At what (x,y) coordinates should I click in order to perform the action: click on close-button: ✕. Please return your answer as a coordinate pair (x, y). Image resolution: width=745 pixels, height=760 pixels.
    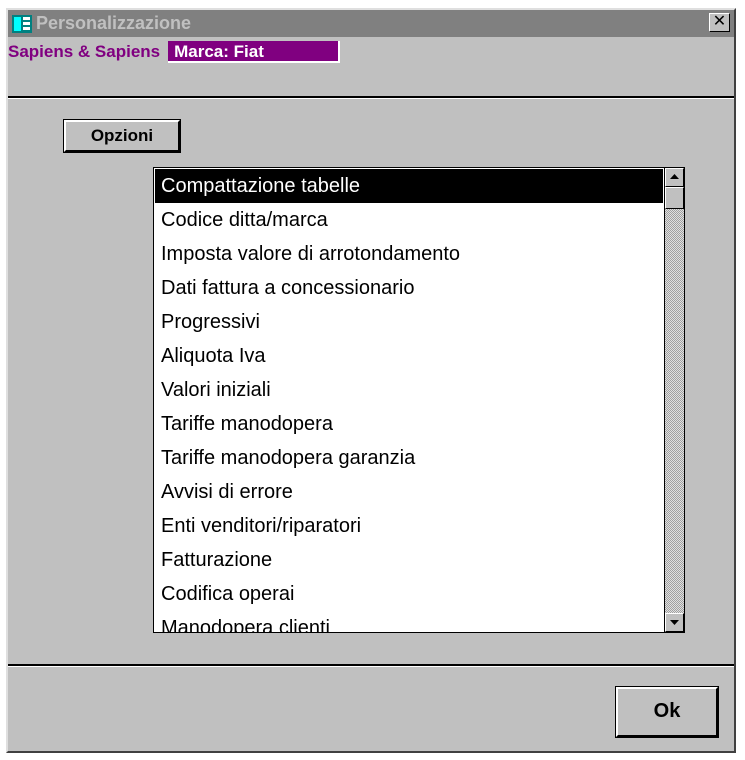
    Looking at the image, I should click on (719, 22).